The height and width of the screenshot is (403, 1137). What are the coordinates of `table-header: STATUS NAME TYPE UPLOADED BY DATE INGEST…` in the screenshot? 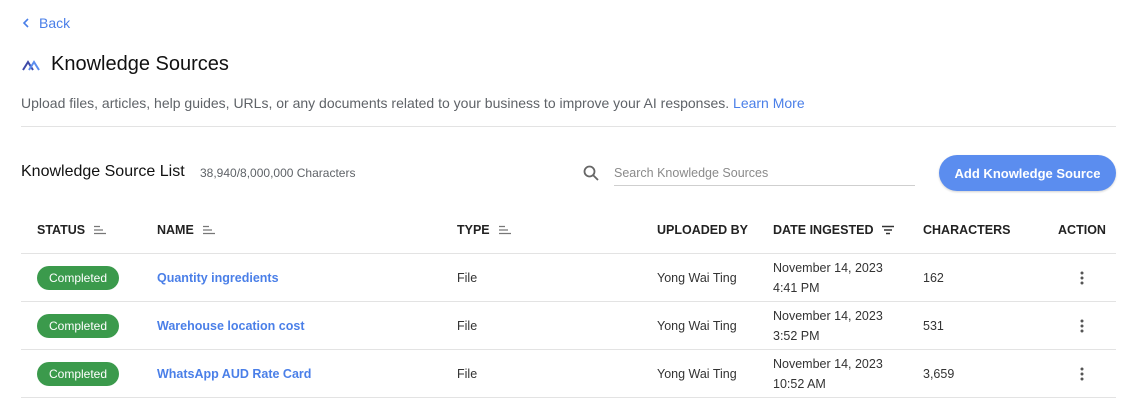 It's located at (568, 230).